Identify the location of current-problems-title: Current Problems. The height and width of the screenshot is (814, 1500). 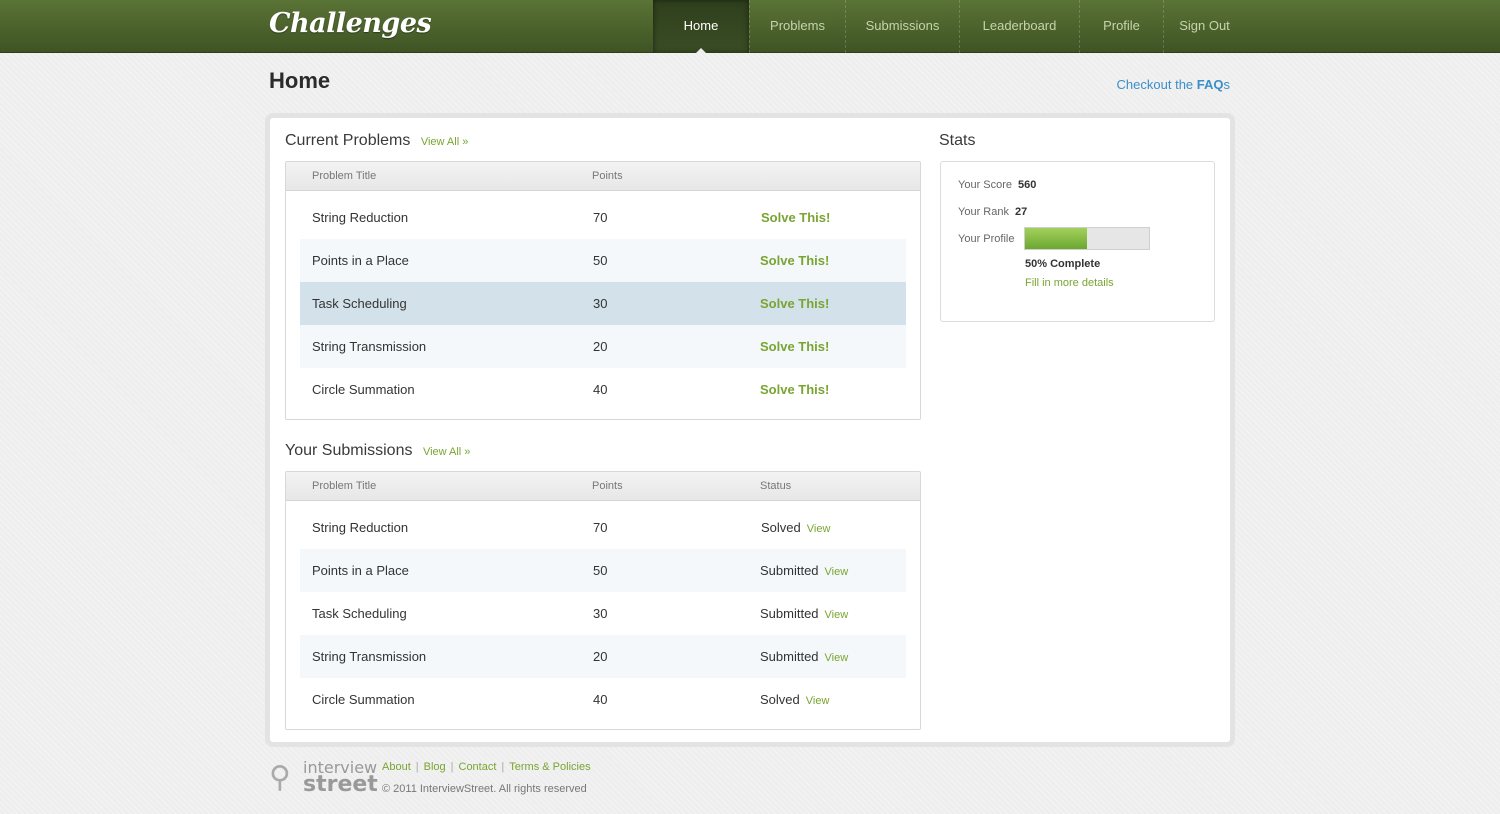
(348, 140).